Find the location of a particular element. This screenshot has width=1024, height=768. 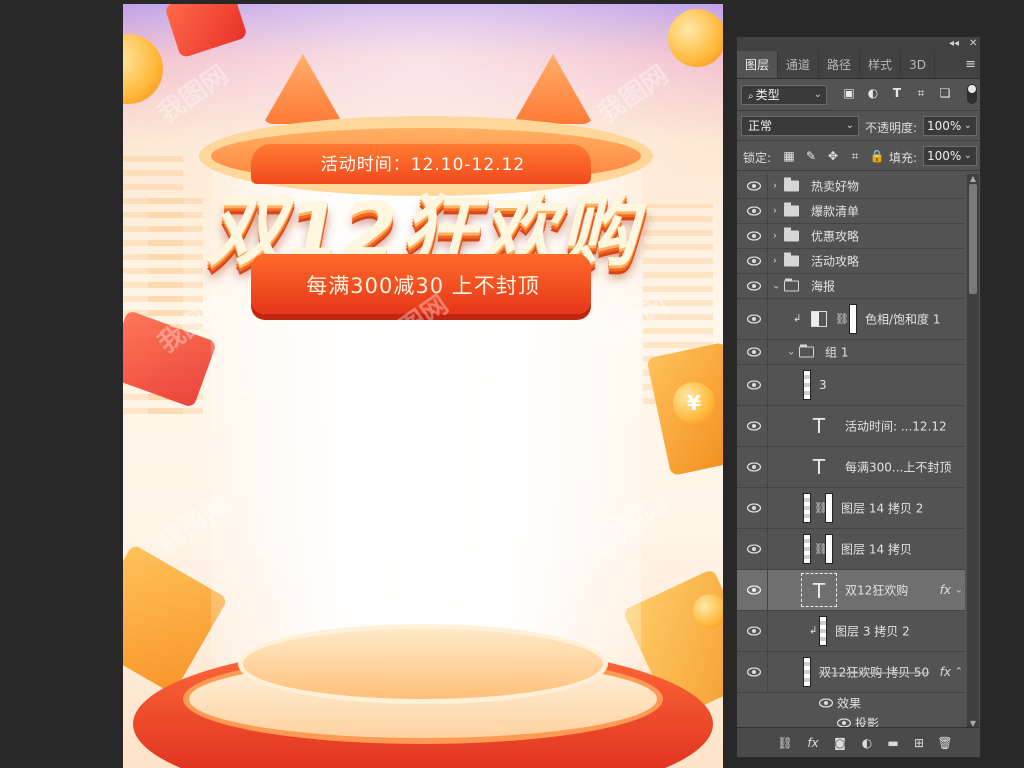

add-style-icon: fx is located at coordinates (813, 743).